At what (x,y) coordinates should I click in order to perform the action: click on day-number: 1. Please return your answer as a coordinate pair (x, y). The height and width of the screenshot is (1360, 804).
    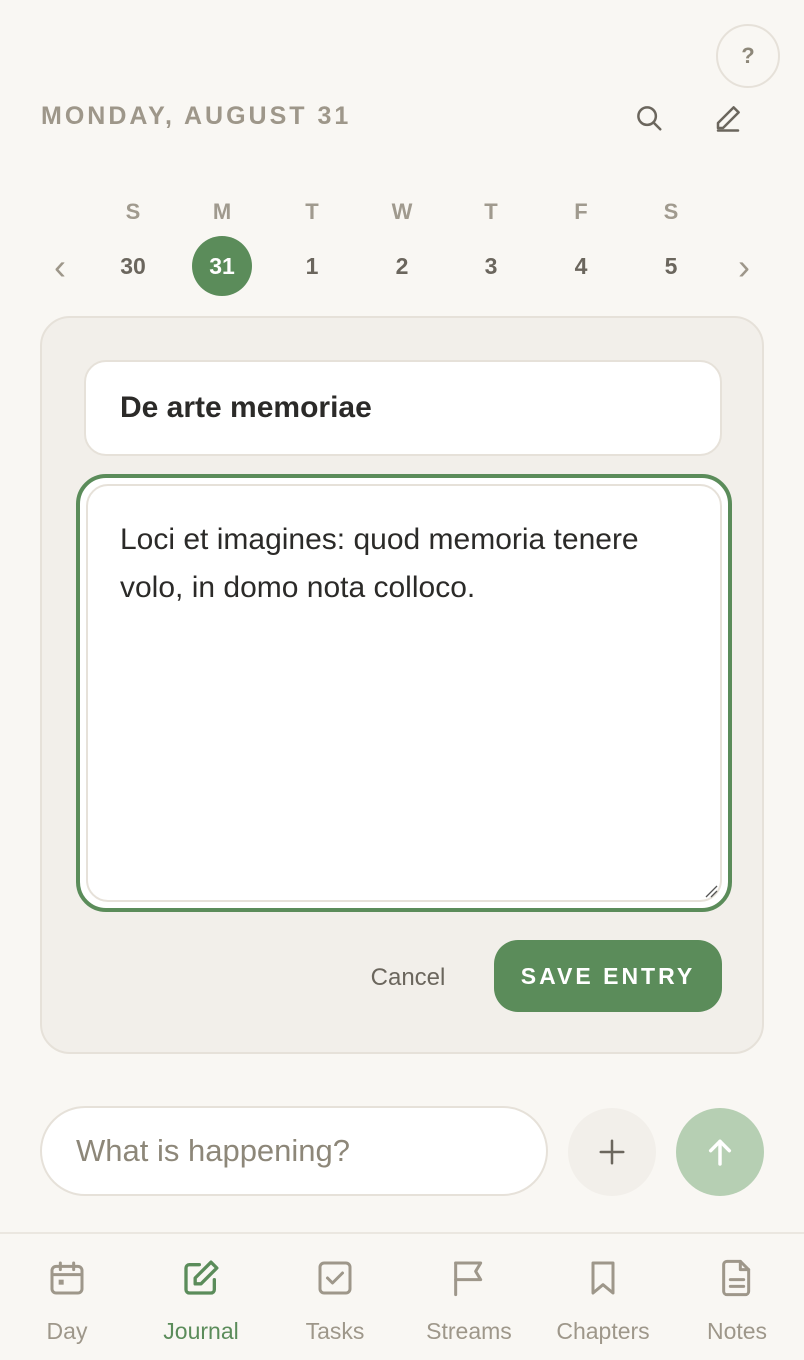
    Looking at the image, I should click on (312, 266).